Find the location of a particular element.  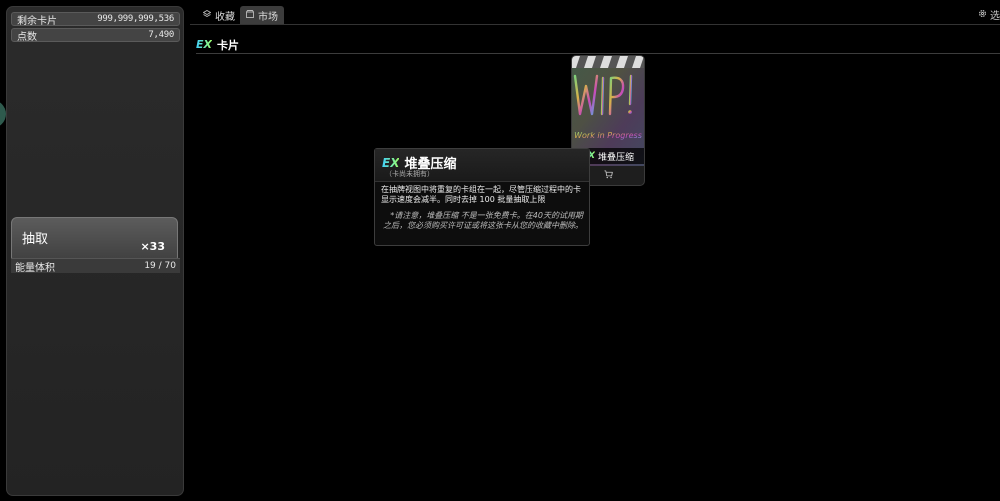

section-header: EX 卡片 is located at coordinates (598, 45).